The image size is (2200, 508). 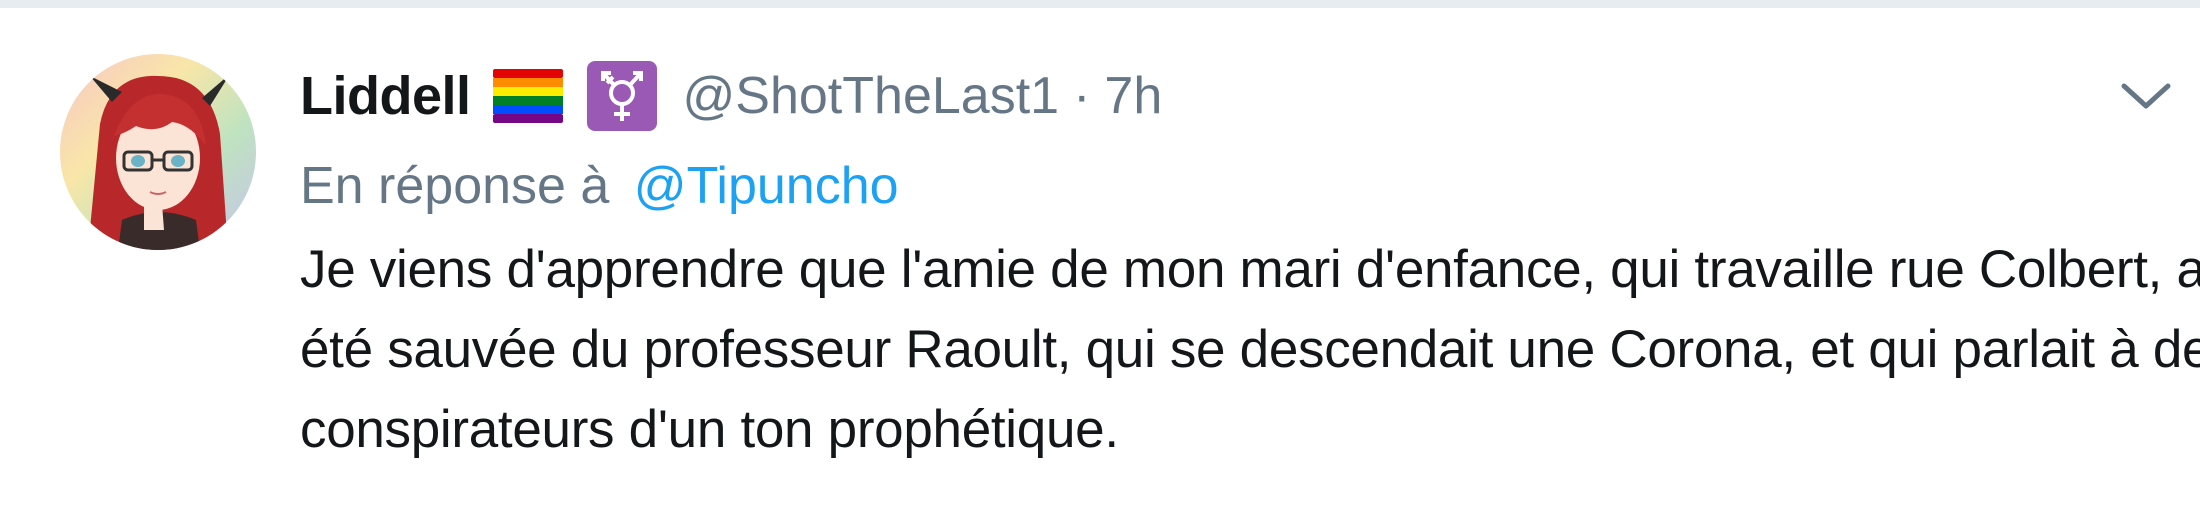 What do you see at coordinates (527, 96) in the screenshot?
I see `rainbow-flag-icon` at bounding box center [527, 96].